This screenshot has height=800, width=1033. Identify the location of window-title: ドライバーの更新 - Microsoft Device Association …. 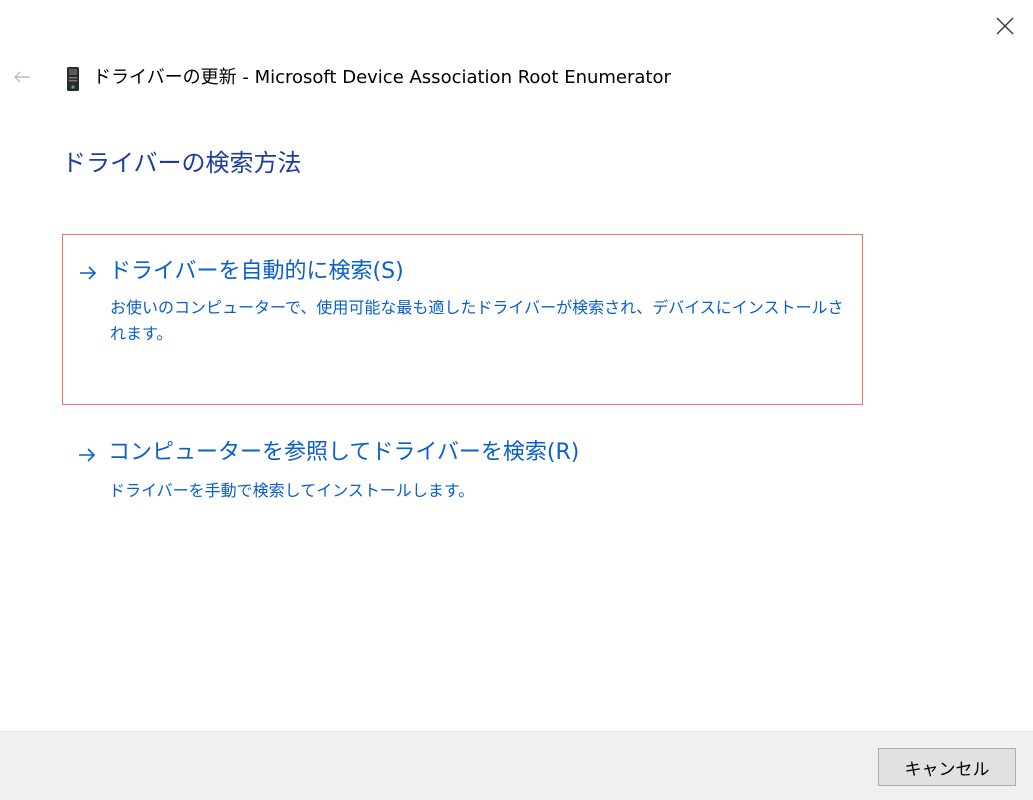
(382, 77).